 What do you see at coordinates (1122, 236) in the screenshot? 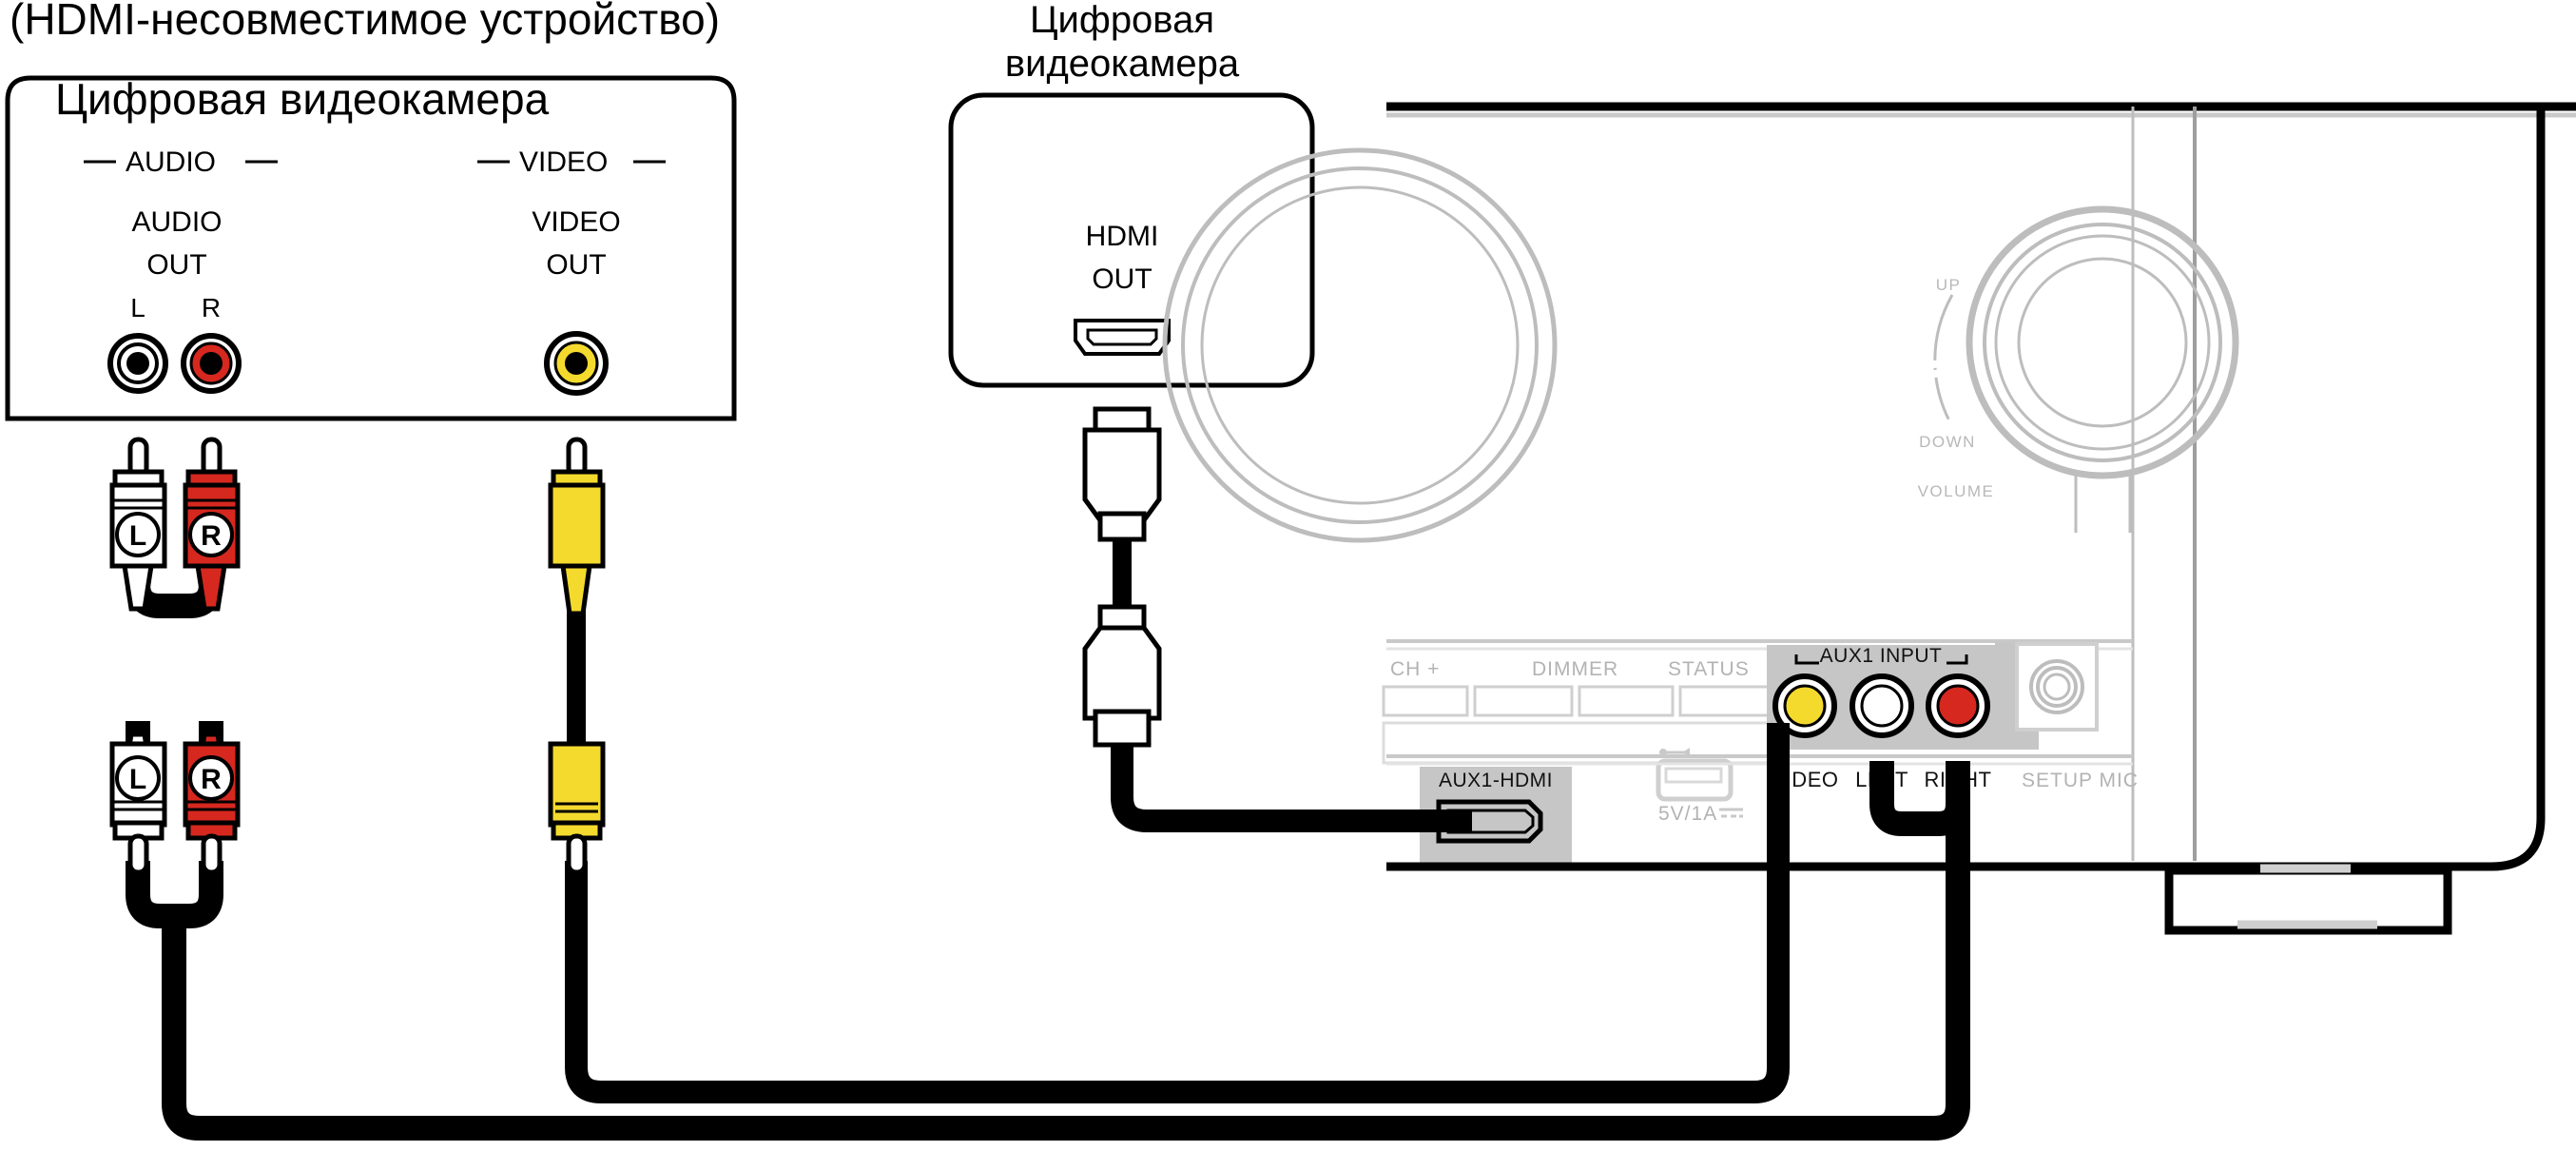
I see `hdmi-out-label-line1: HDMI` at bounding box center [1122, 236].